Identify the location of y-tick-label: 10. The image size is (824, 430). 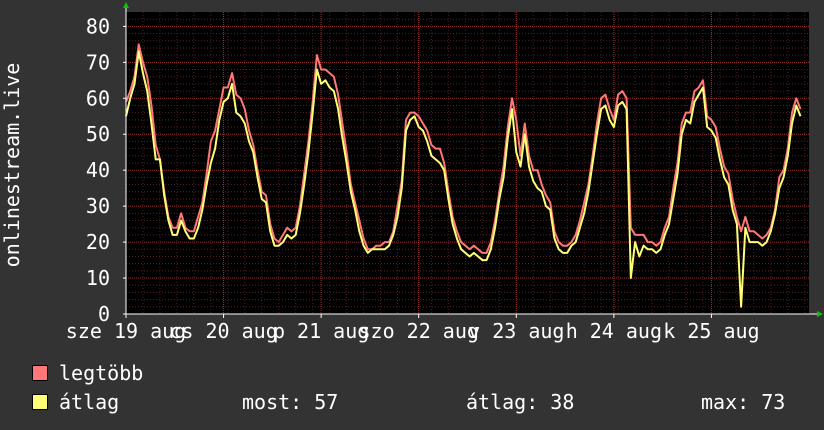
(98, 278).